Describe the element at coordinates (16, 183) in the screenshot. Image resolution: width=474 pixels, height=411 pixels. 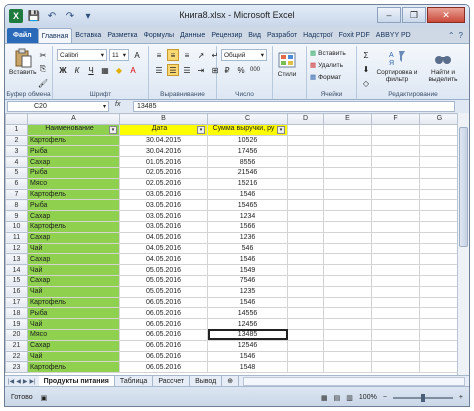
I see `row-header: 6` at that location.